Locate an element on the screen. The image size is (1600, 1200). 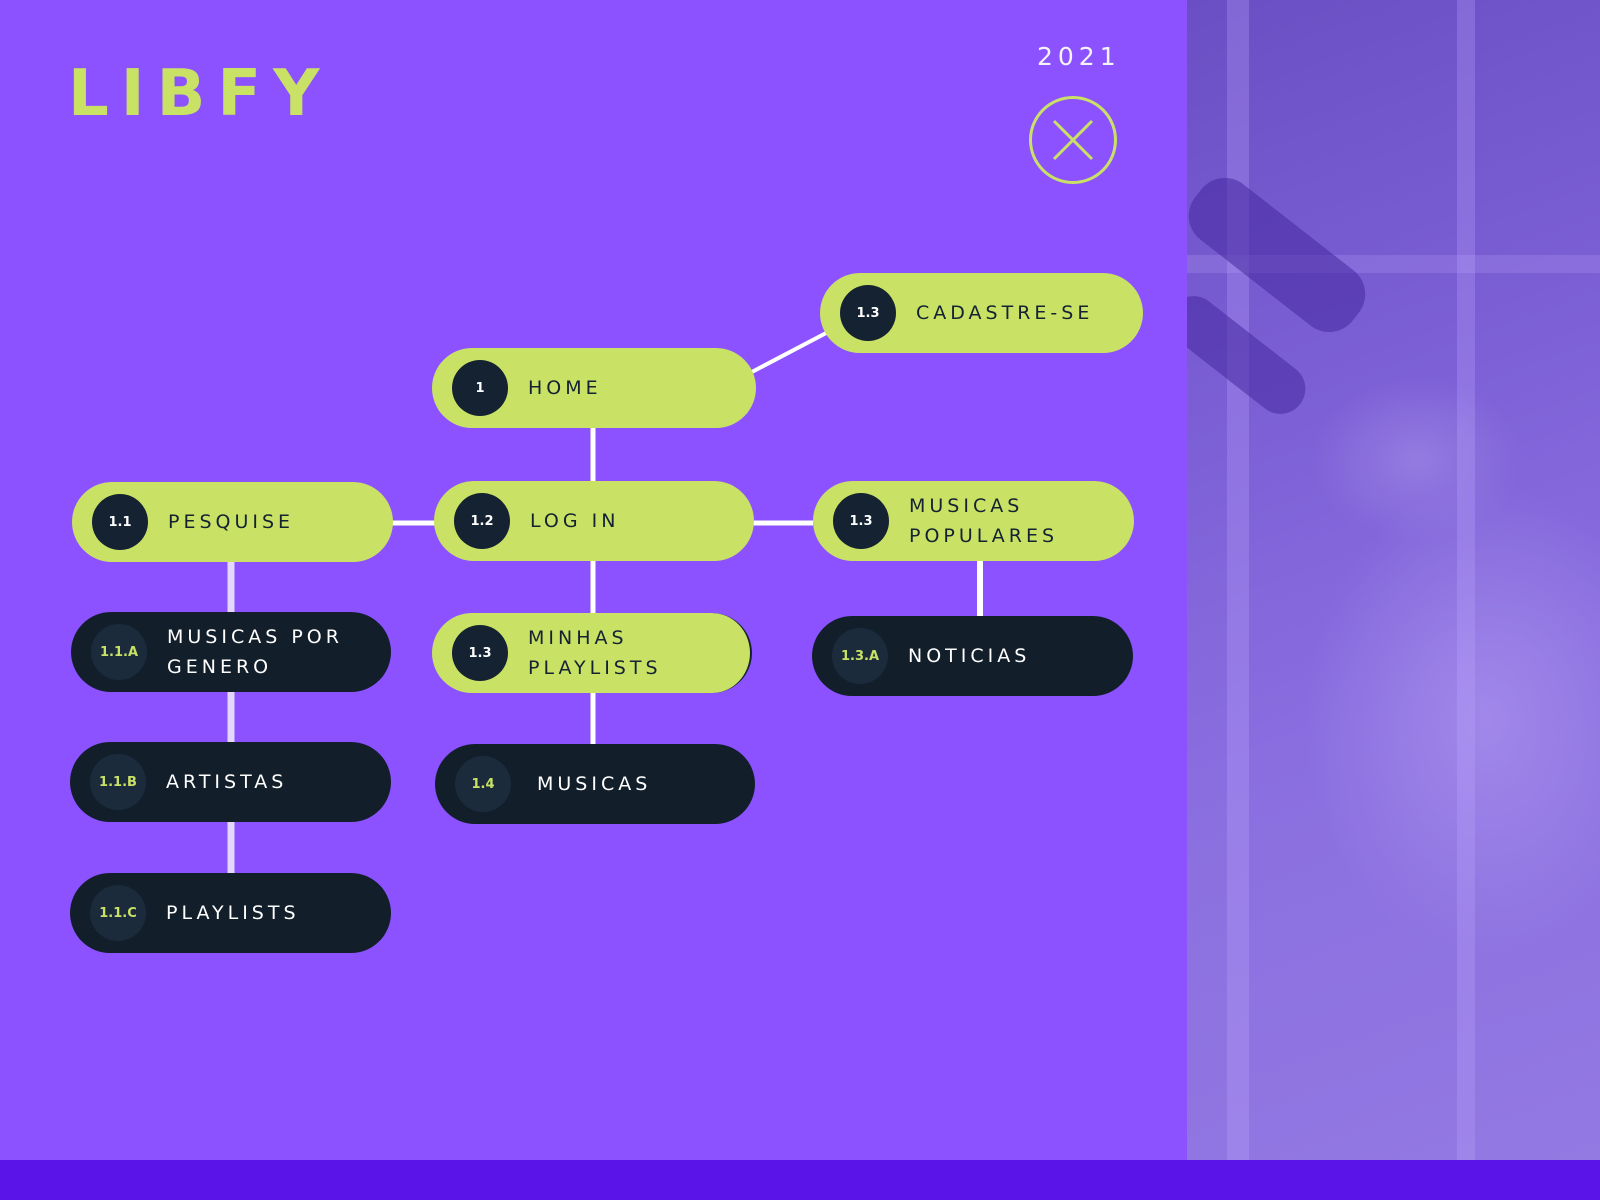
node-label: MUSICAS POPULARES is located at coordinates (983, 521).